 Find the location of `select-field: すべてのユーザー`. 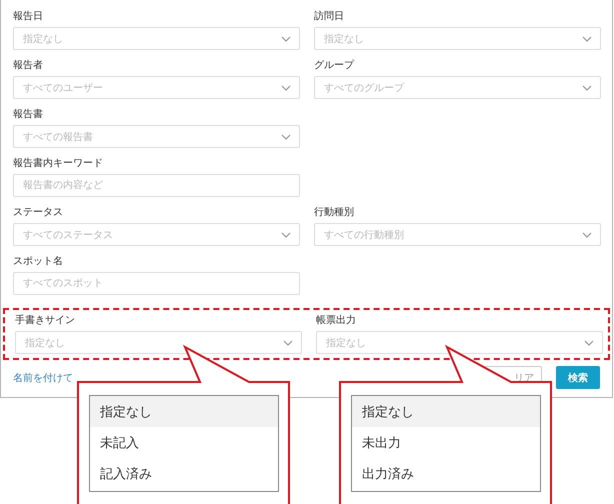

select-field: すべてのユーザー is located at coordinates (156, 87).